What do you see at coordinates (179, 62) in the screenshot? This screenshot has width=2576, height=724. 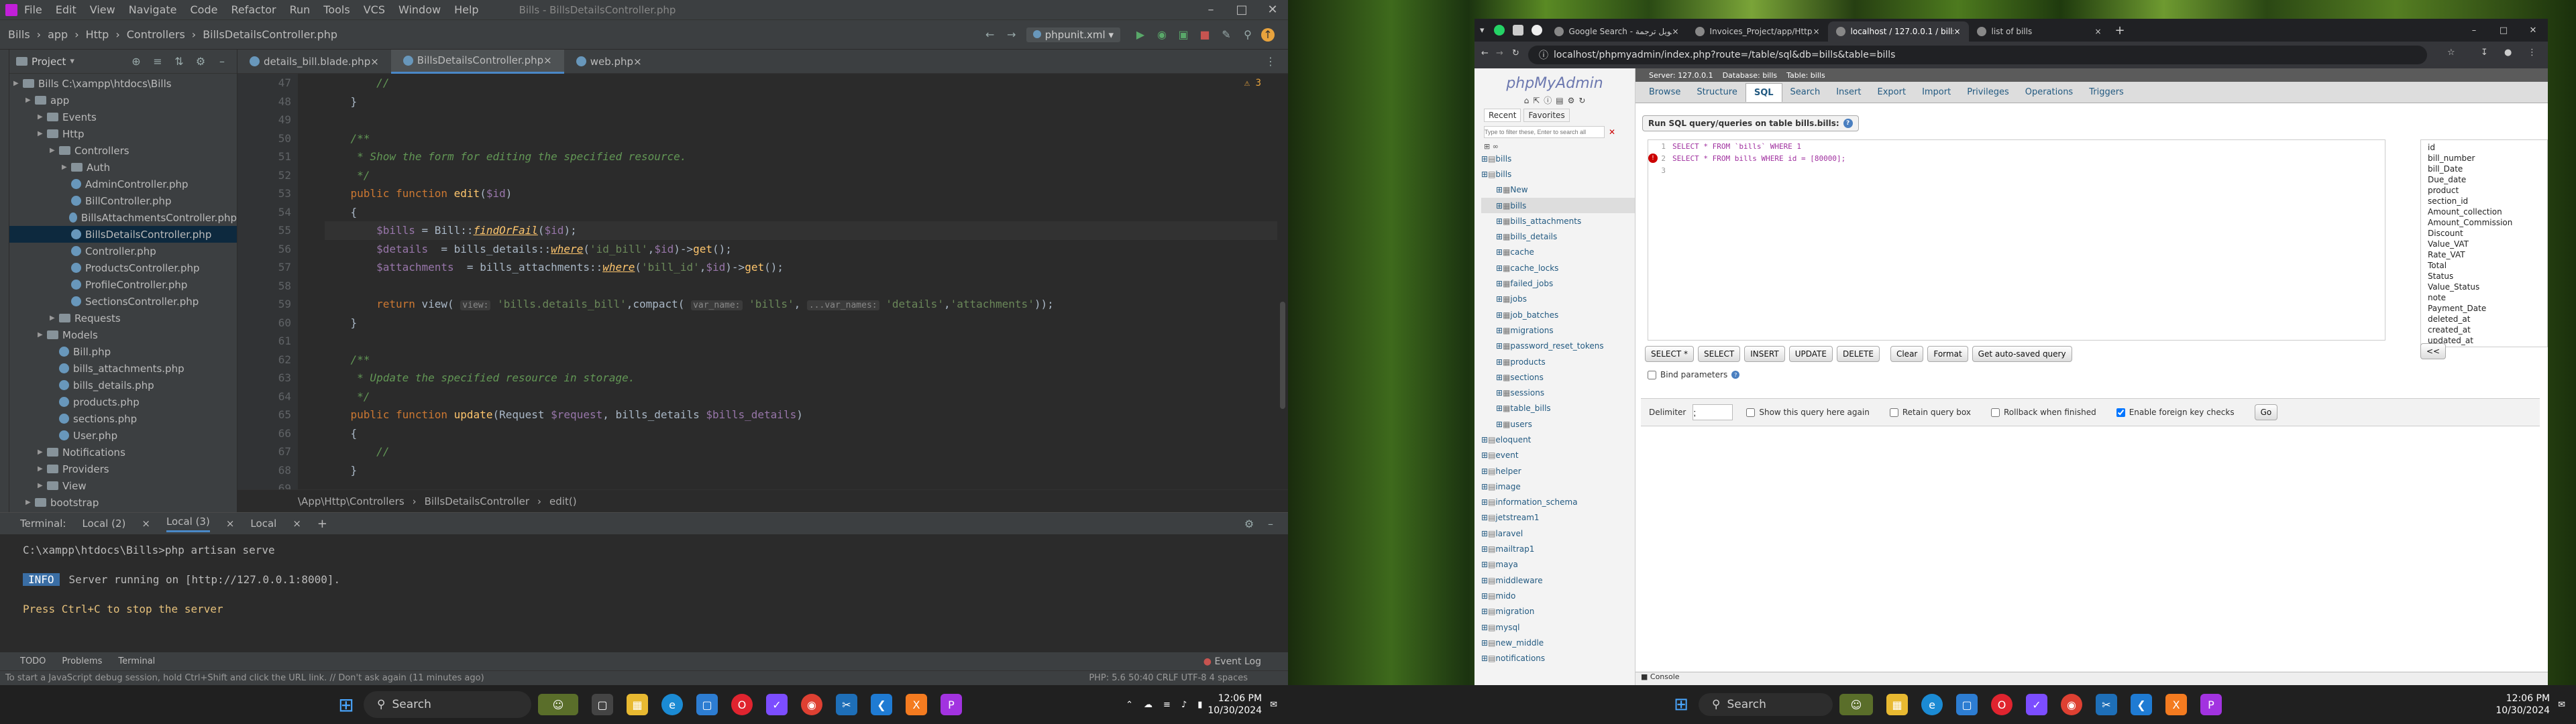 I see `expand-icon: ⇅` at bounding box center [179, 62].